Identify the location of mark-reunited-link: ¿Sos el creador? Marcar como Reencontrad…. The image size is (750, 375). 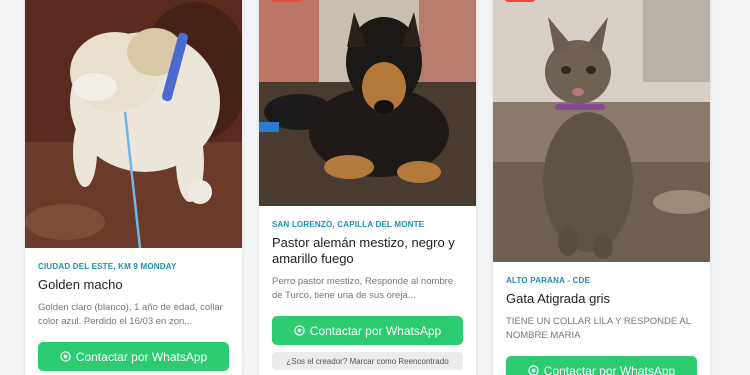
(367, 361).